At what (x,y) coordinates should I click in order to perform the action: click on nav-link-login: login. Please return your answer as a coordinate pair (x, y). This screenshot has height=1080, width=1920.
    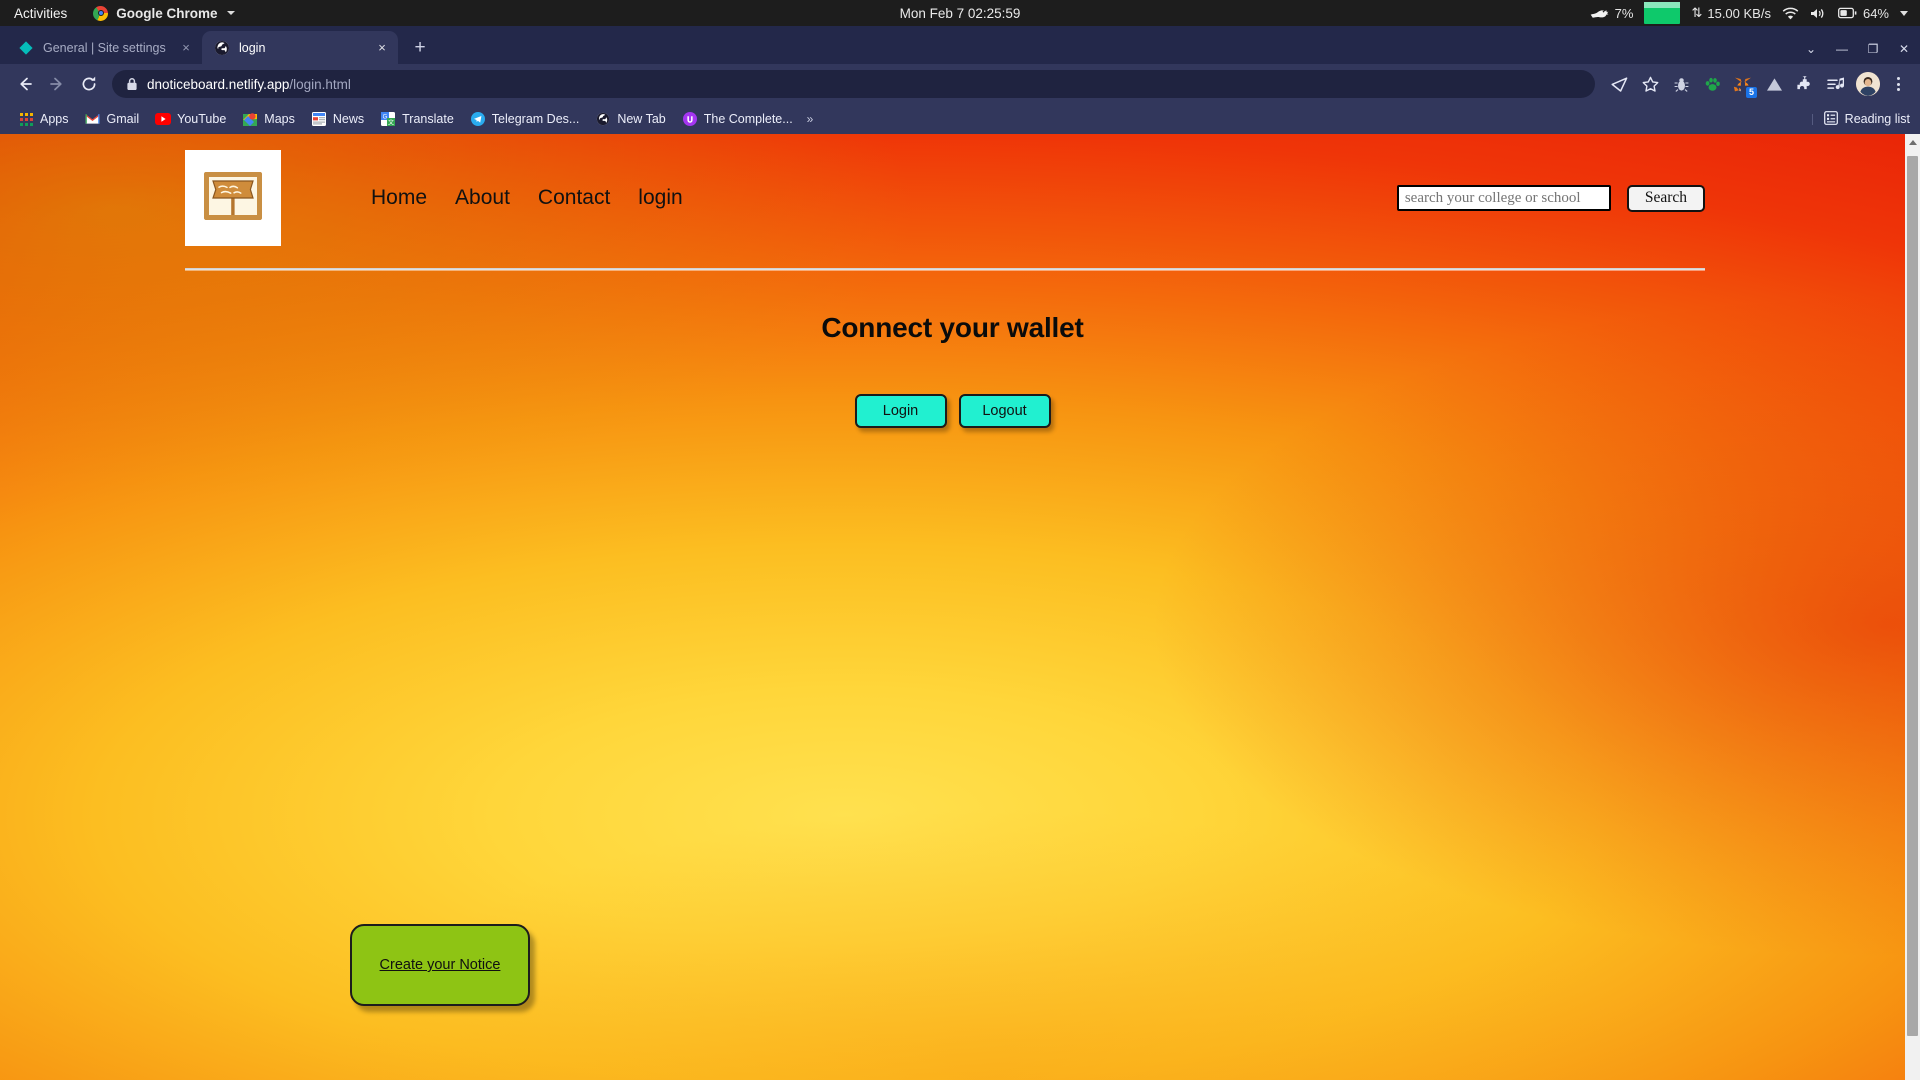
    Looking at the image, I should click on (660, 198).